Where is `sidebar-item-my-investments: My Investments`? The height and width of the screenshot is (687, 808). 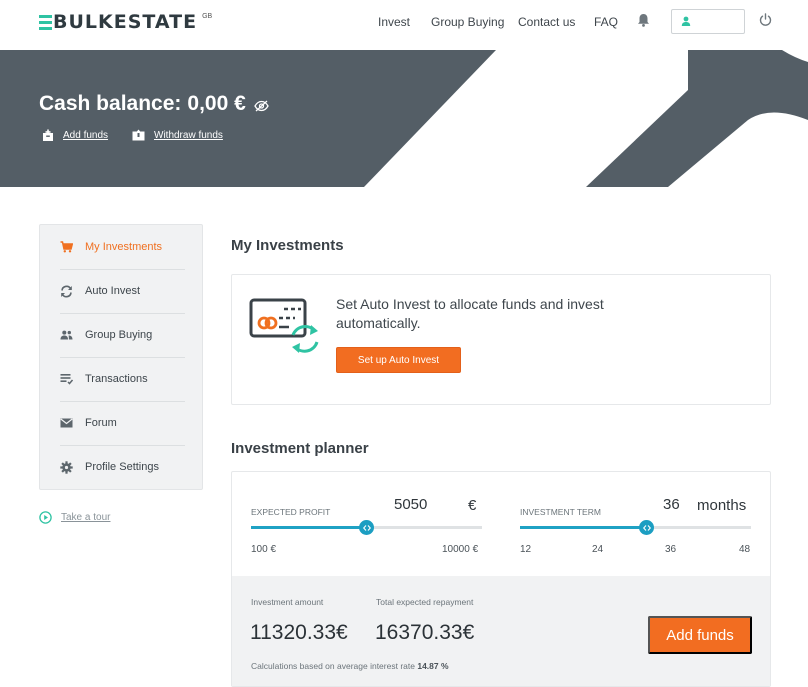
sidebar-item-my-investments: My Investments is located at coordinates (122, 247).